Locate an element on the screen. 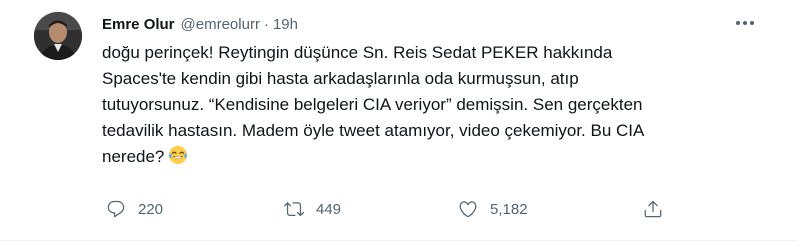 This screenshot has width=797, height=241. tweet-header: Emre Olur @emreolurr · 19h is located at coordinates (429, 24).